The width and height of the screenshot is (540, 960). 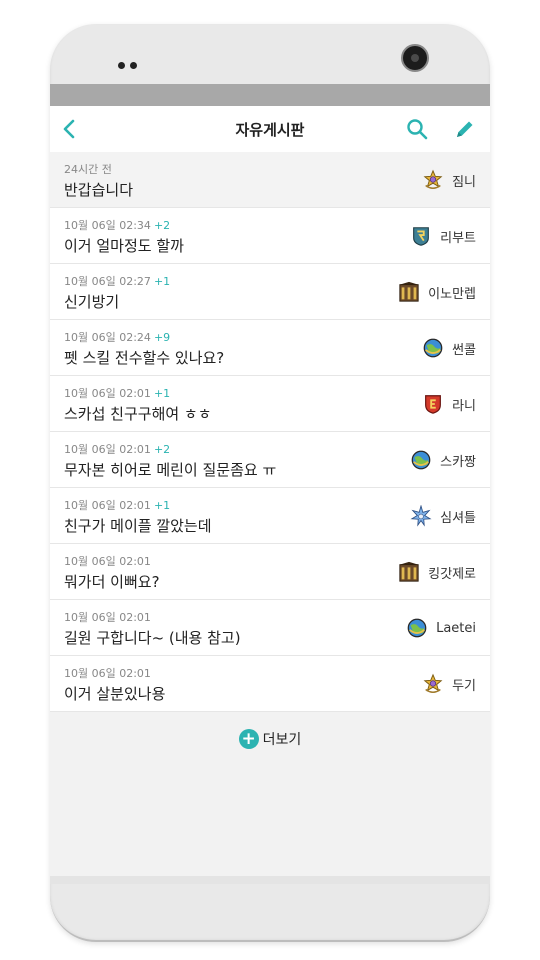 I want to click on post-author: 킹갓제로, so click(x=437, y=572).